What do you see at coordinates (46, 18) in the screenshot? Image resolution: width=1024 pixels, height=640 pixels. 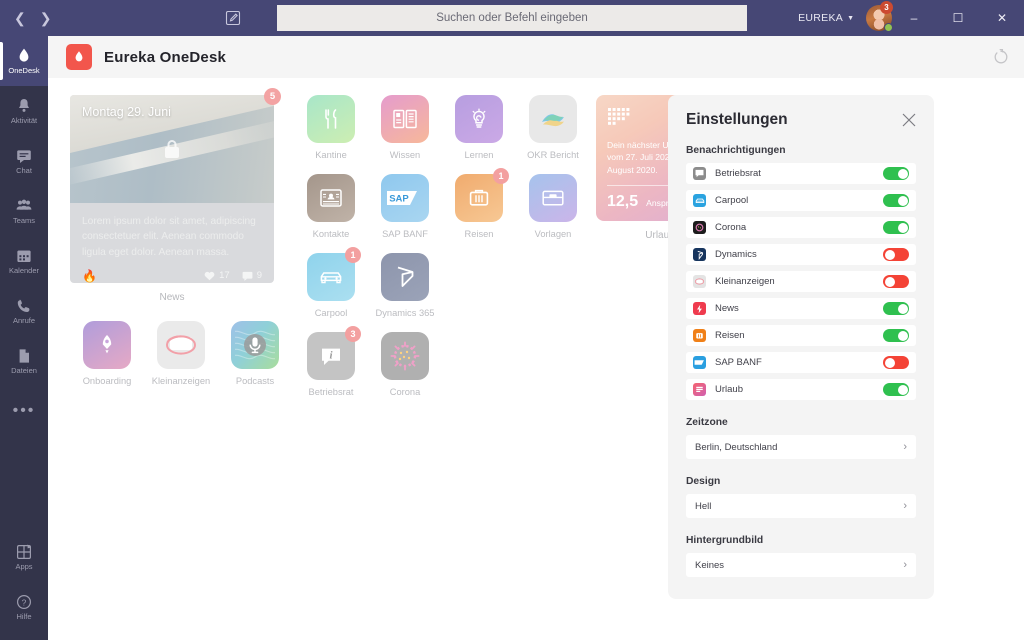 I see `forward-icon: ❯` at bounding box center [46, 18].